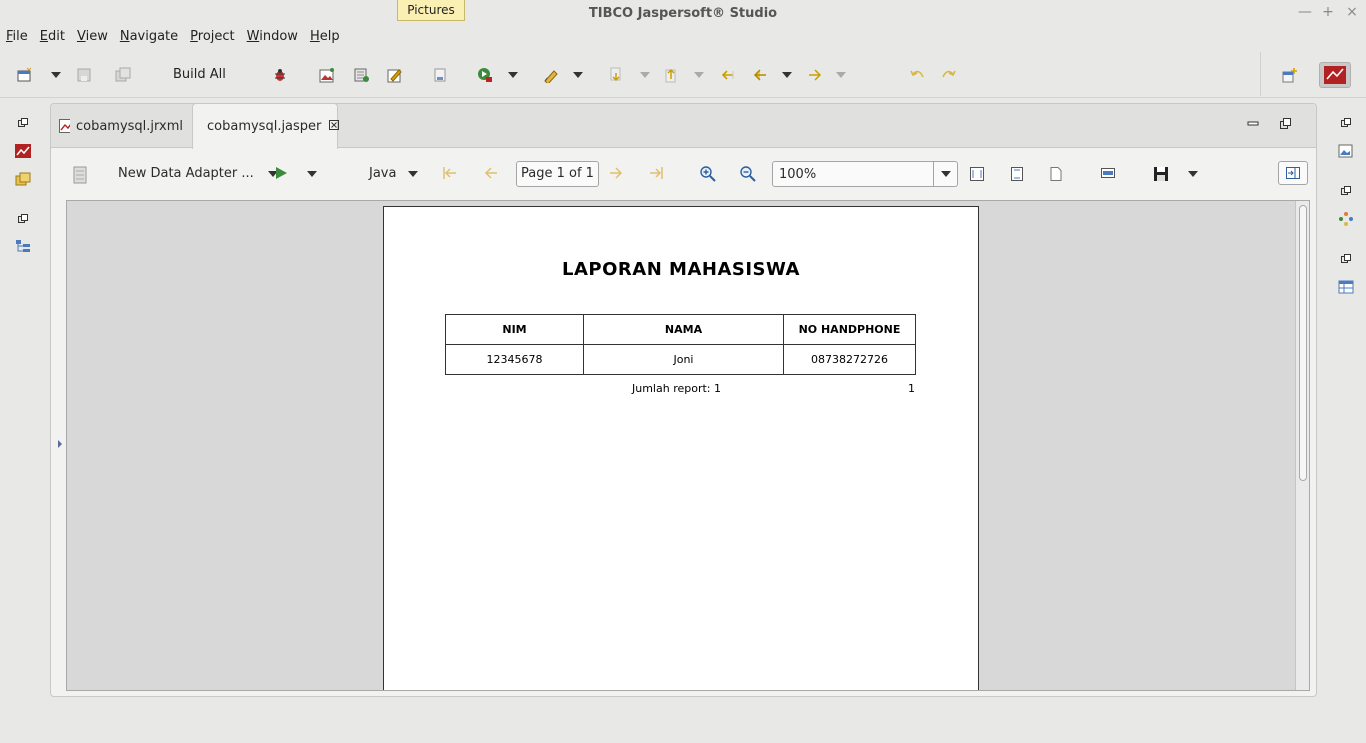 The image size is (1366, 743). Describe the element at coordinates (23, 179) in the screenshot. I see `repository-icon` at that location.